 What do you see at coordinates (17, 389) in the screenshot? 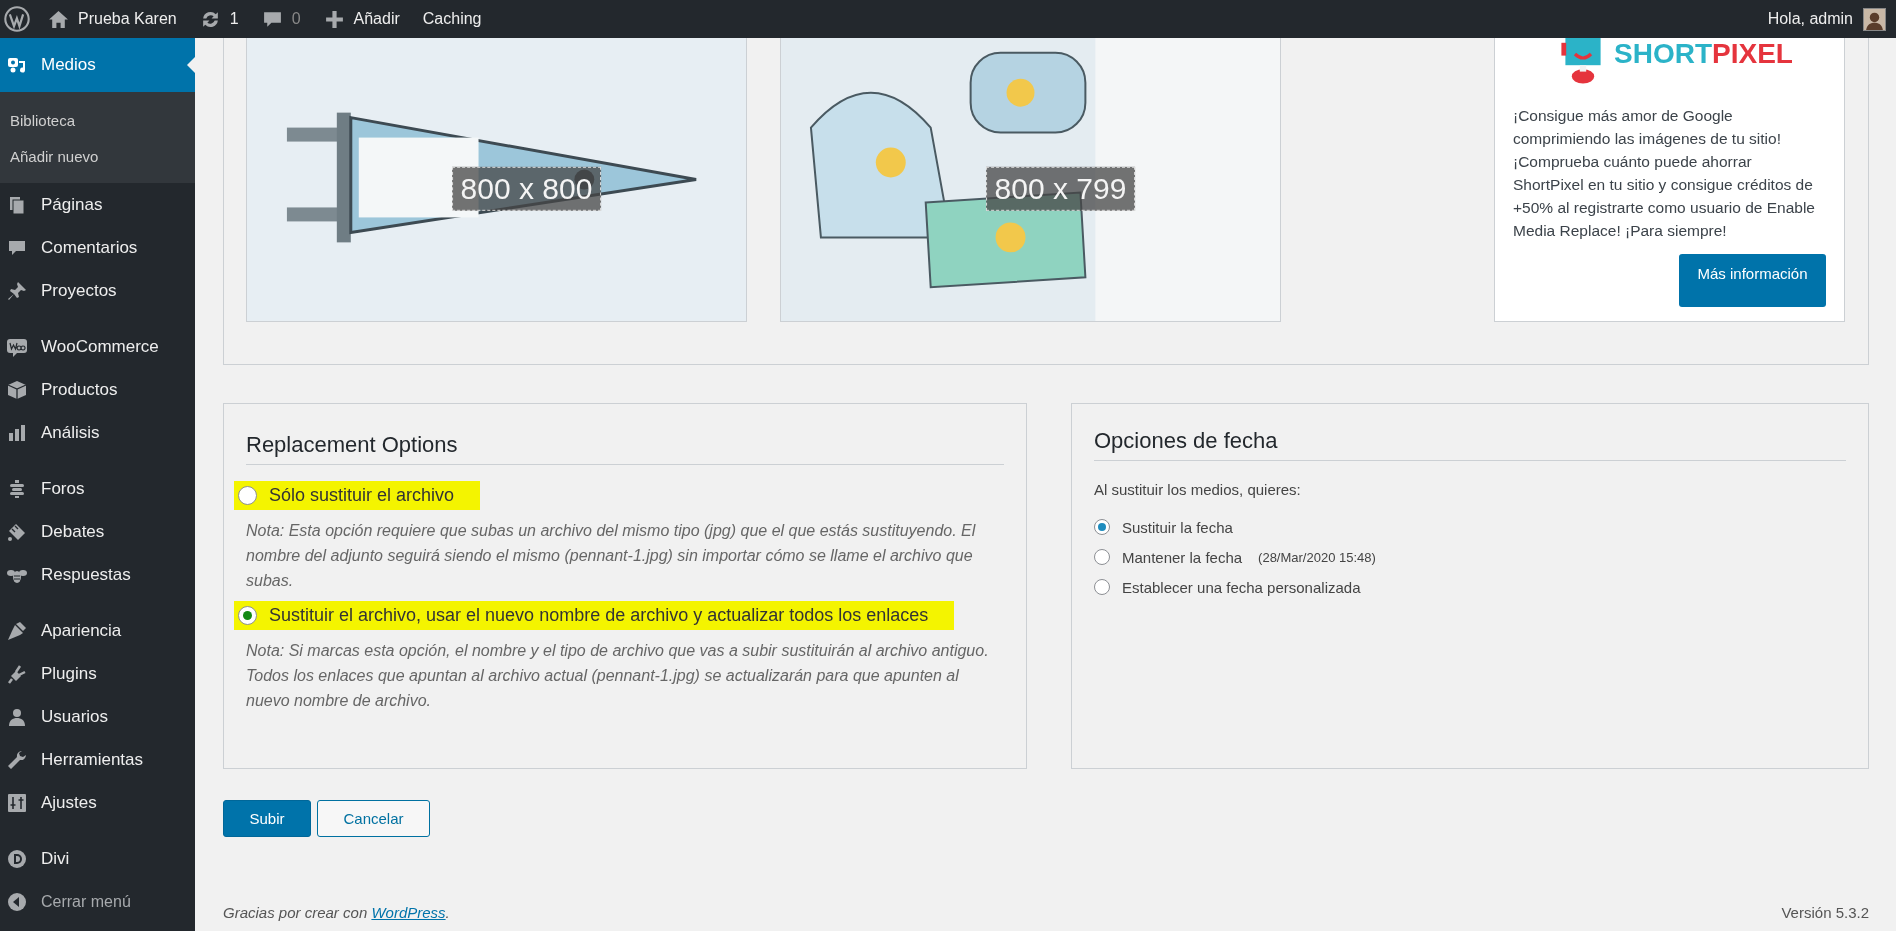
I see `box-icon` at bounding box center [17, 389].